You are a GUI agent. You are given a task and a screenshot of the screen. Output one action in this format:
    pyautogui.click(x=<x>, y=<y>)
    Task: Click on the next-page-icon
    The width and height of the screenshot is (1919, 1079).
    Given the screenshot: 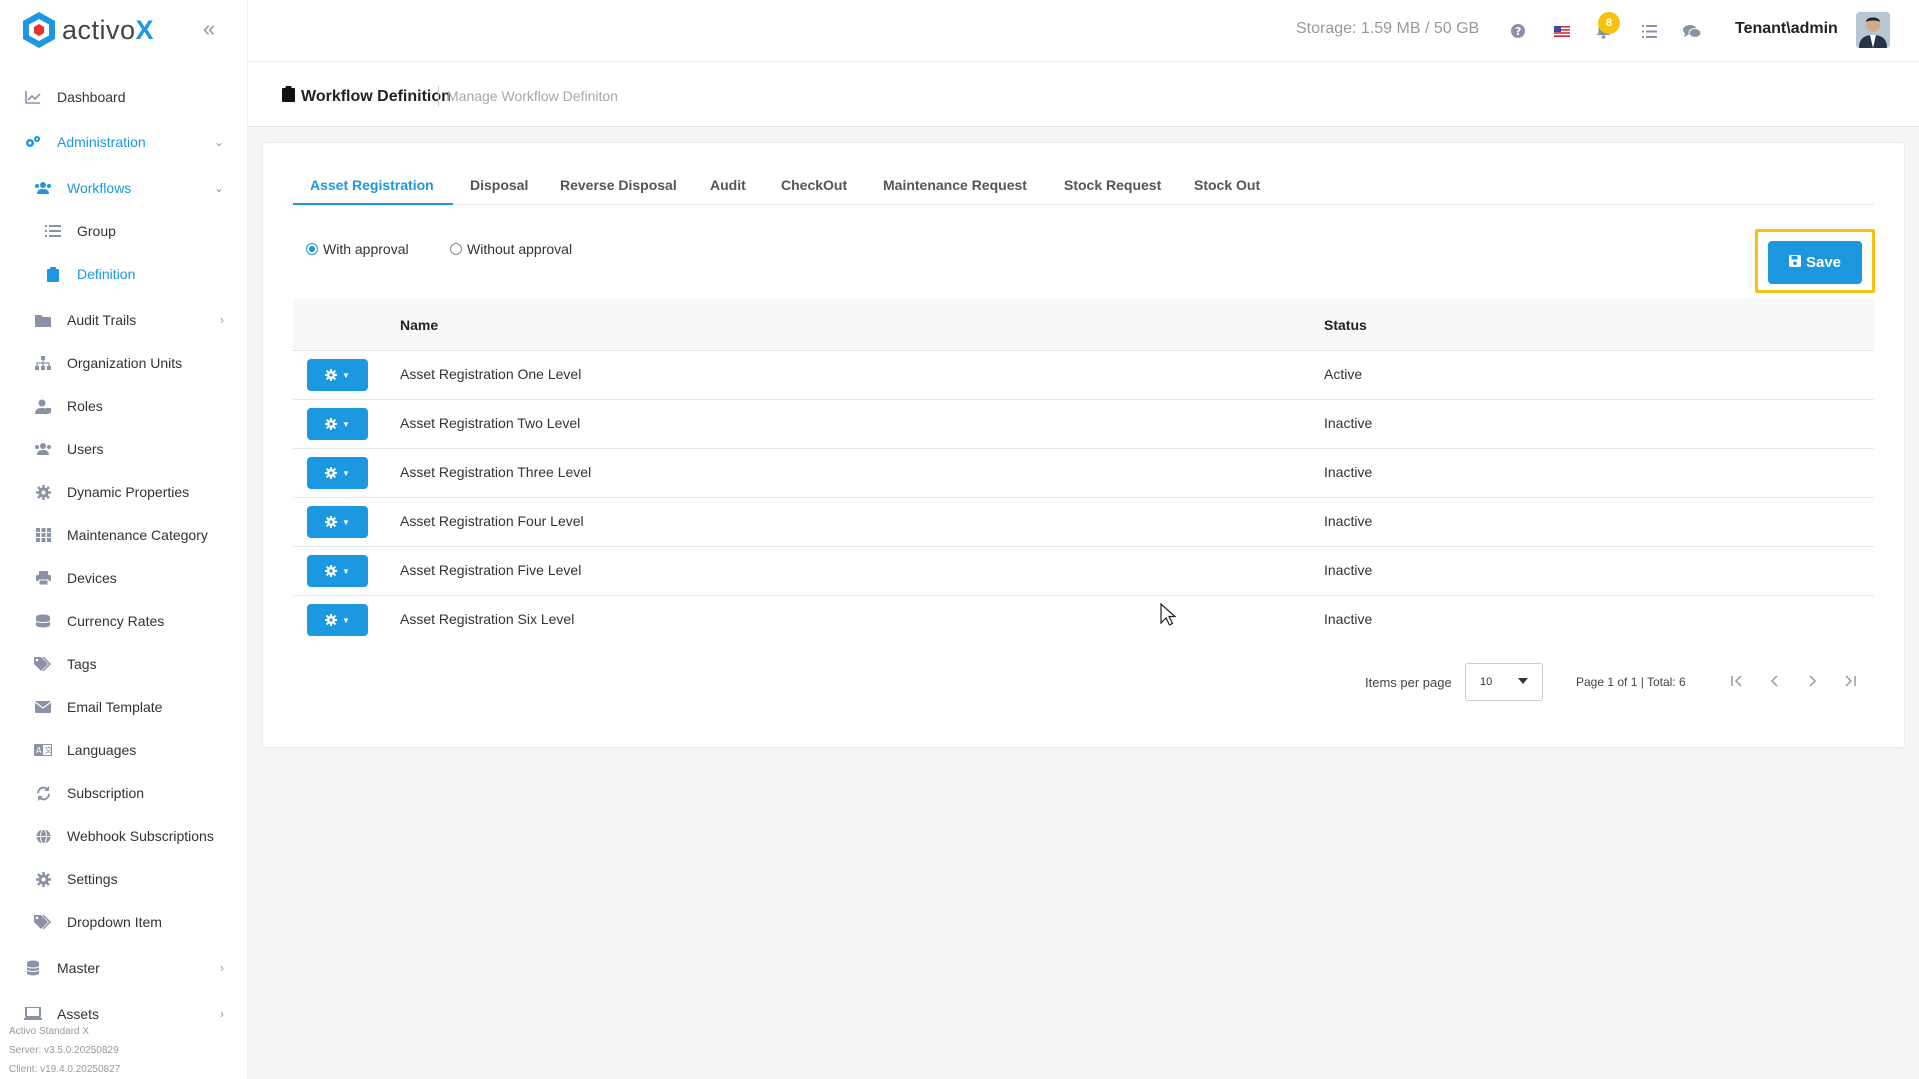 What is the action you would take?
    pyautogui.click(x=1812, y=681)
    